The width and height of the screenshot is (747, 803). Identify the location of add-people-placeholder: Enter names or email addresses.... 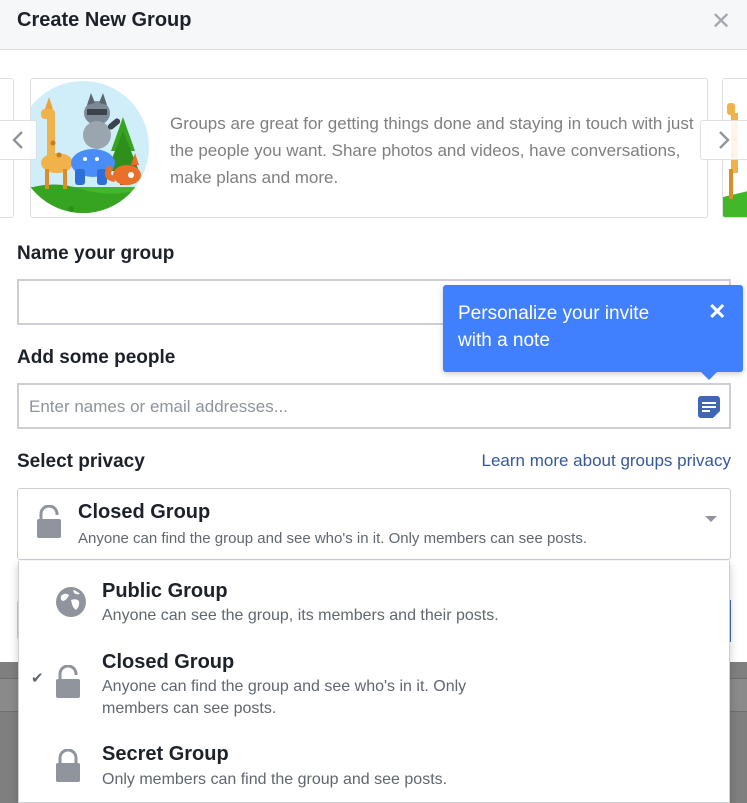
(158, 406).